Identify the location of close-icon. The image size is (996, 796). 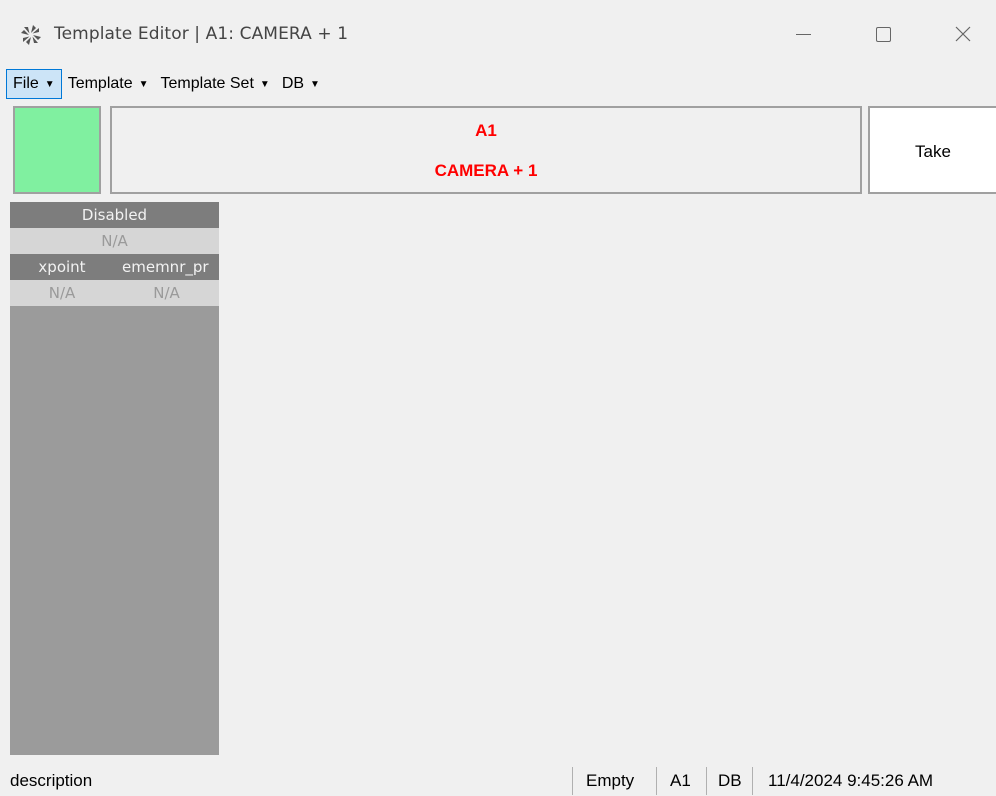
(963, 34).